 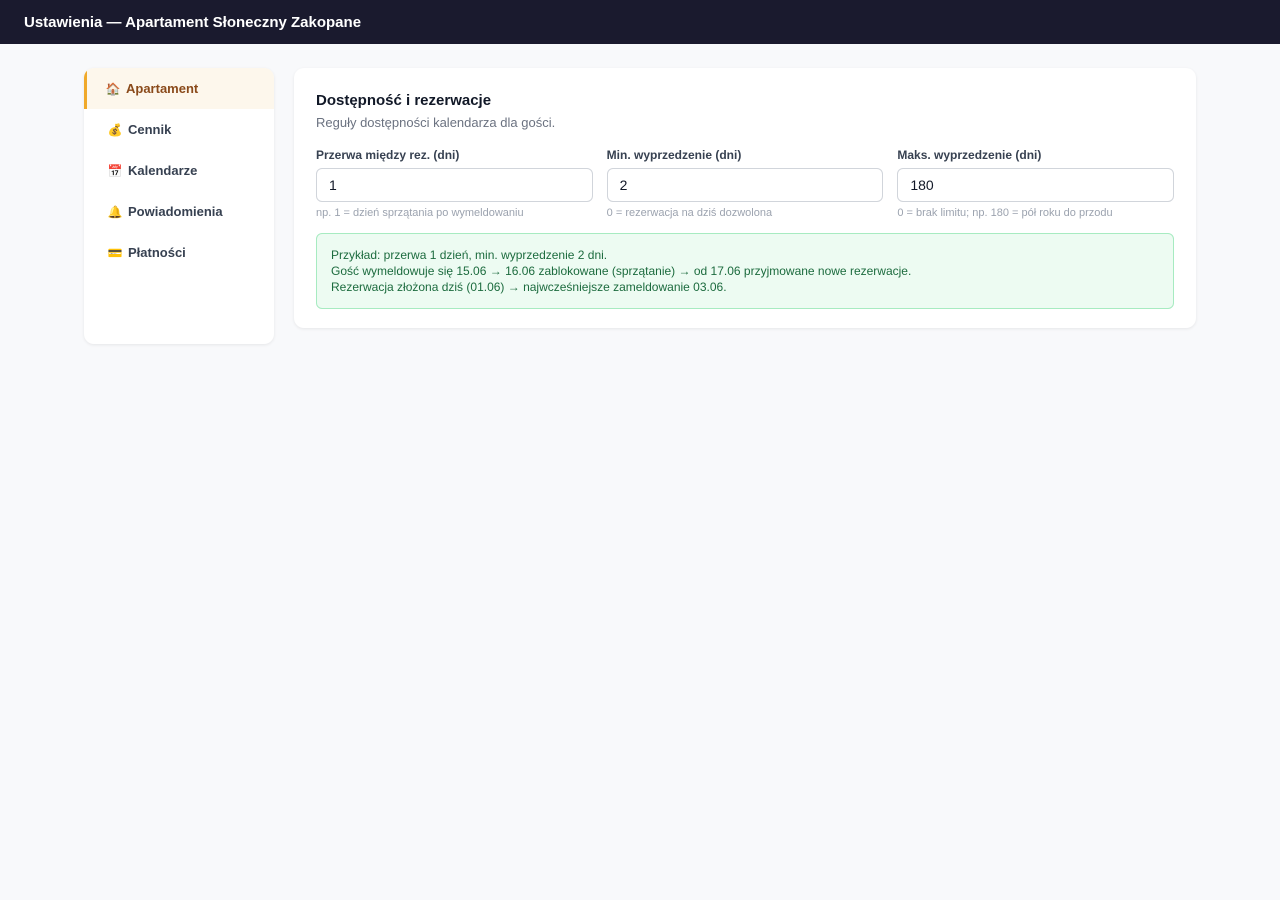 I want to click on sidebar-item-label: Powiadomienia, so click(x=175, y=211).